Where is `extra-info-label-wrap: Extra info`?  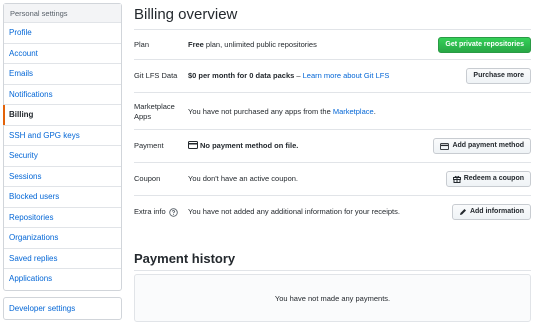 extra-info-label-wrap: Extra info is located at coordinates (156, 212).